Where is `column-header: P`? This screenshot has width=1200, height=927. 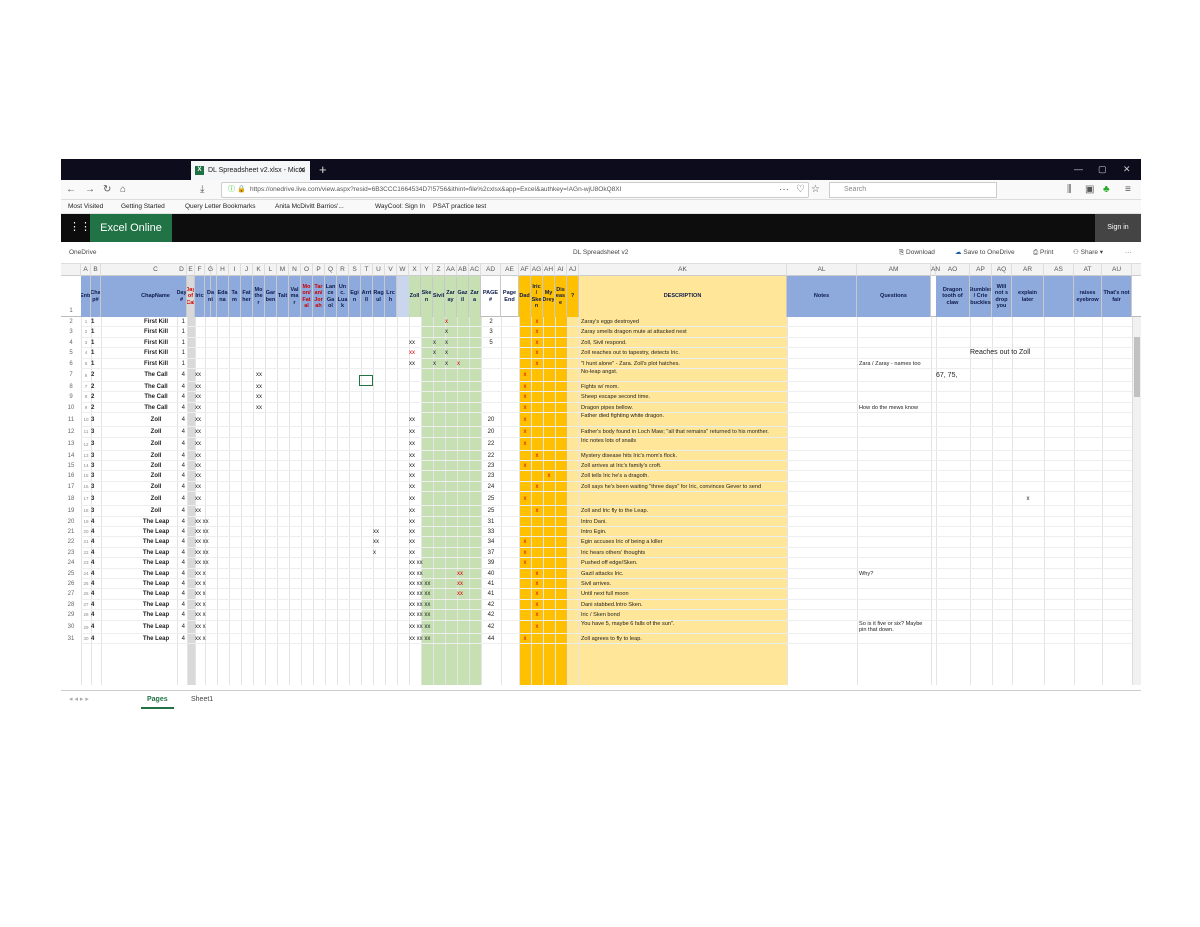 column-header: P is located at coordinates (319, 270).